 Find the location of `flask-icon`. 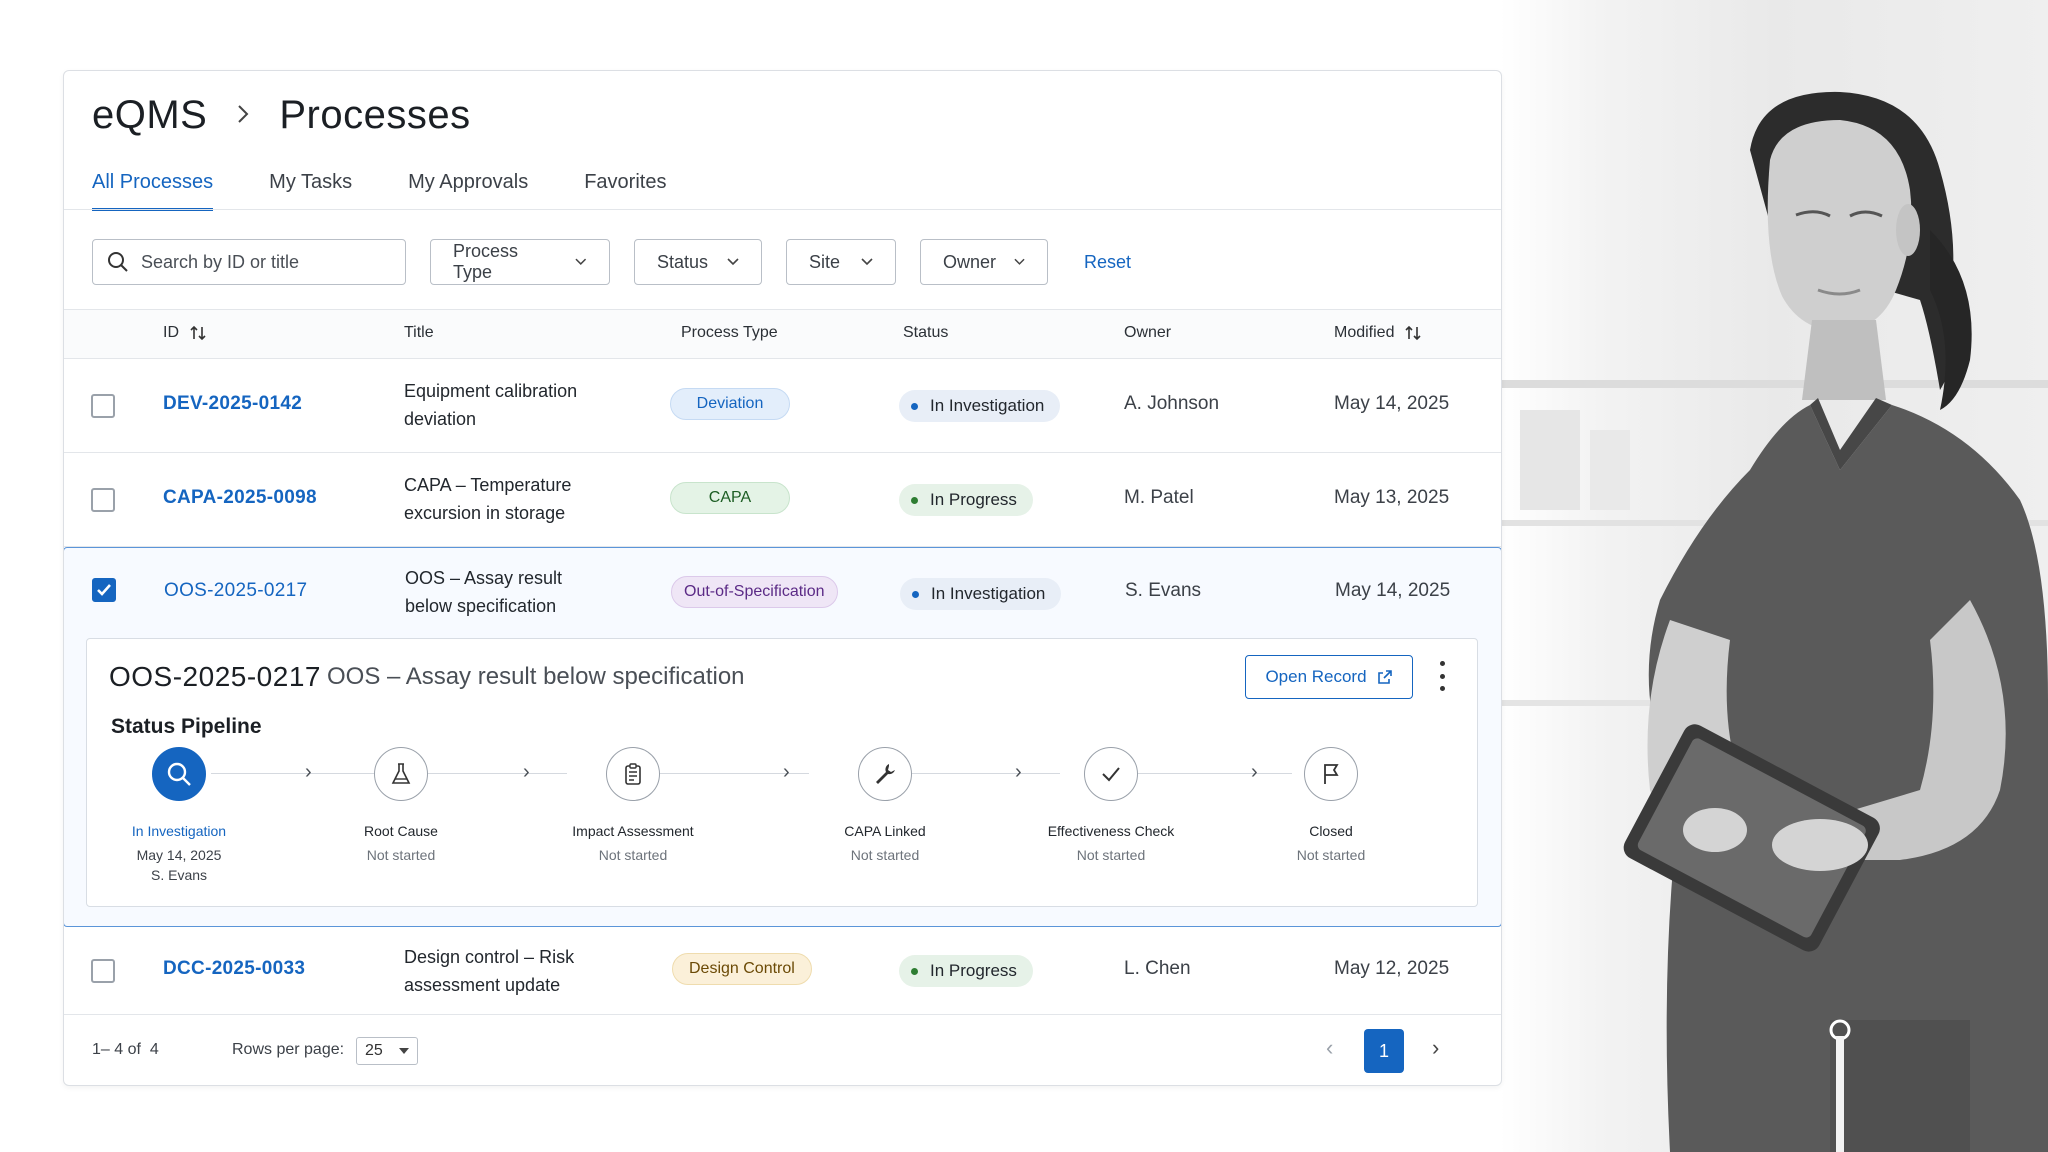

flask-icon is located at coordinates (401, 774).